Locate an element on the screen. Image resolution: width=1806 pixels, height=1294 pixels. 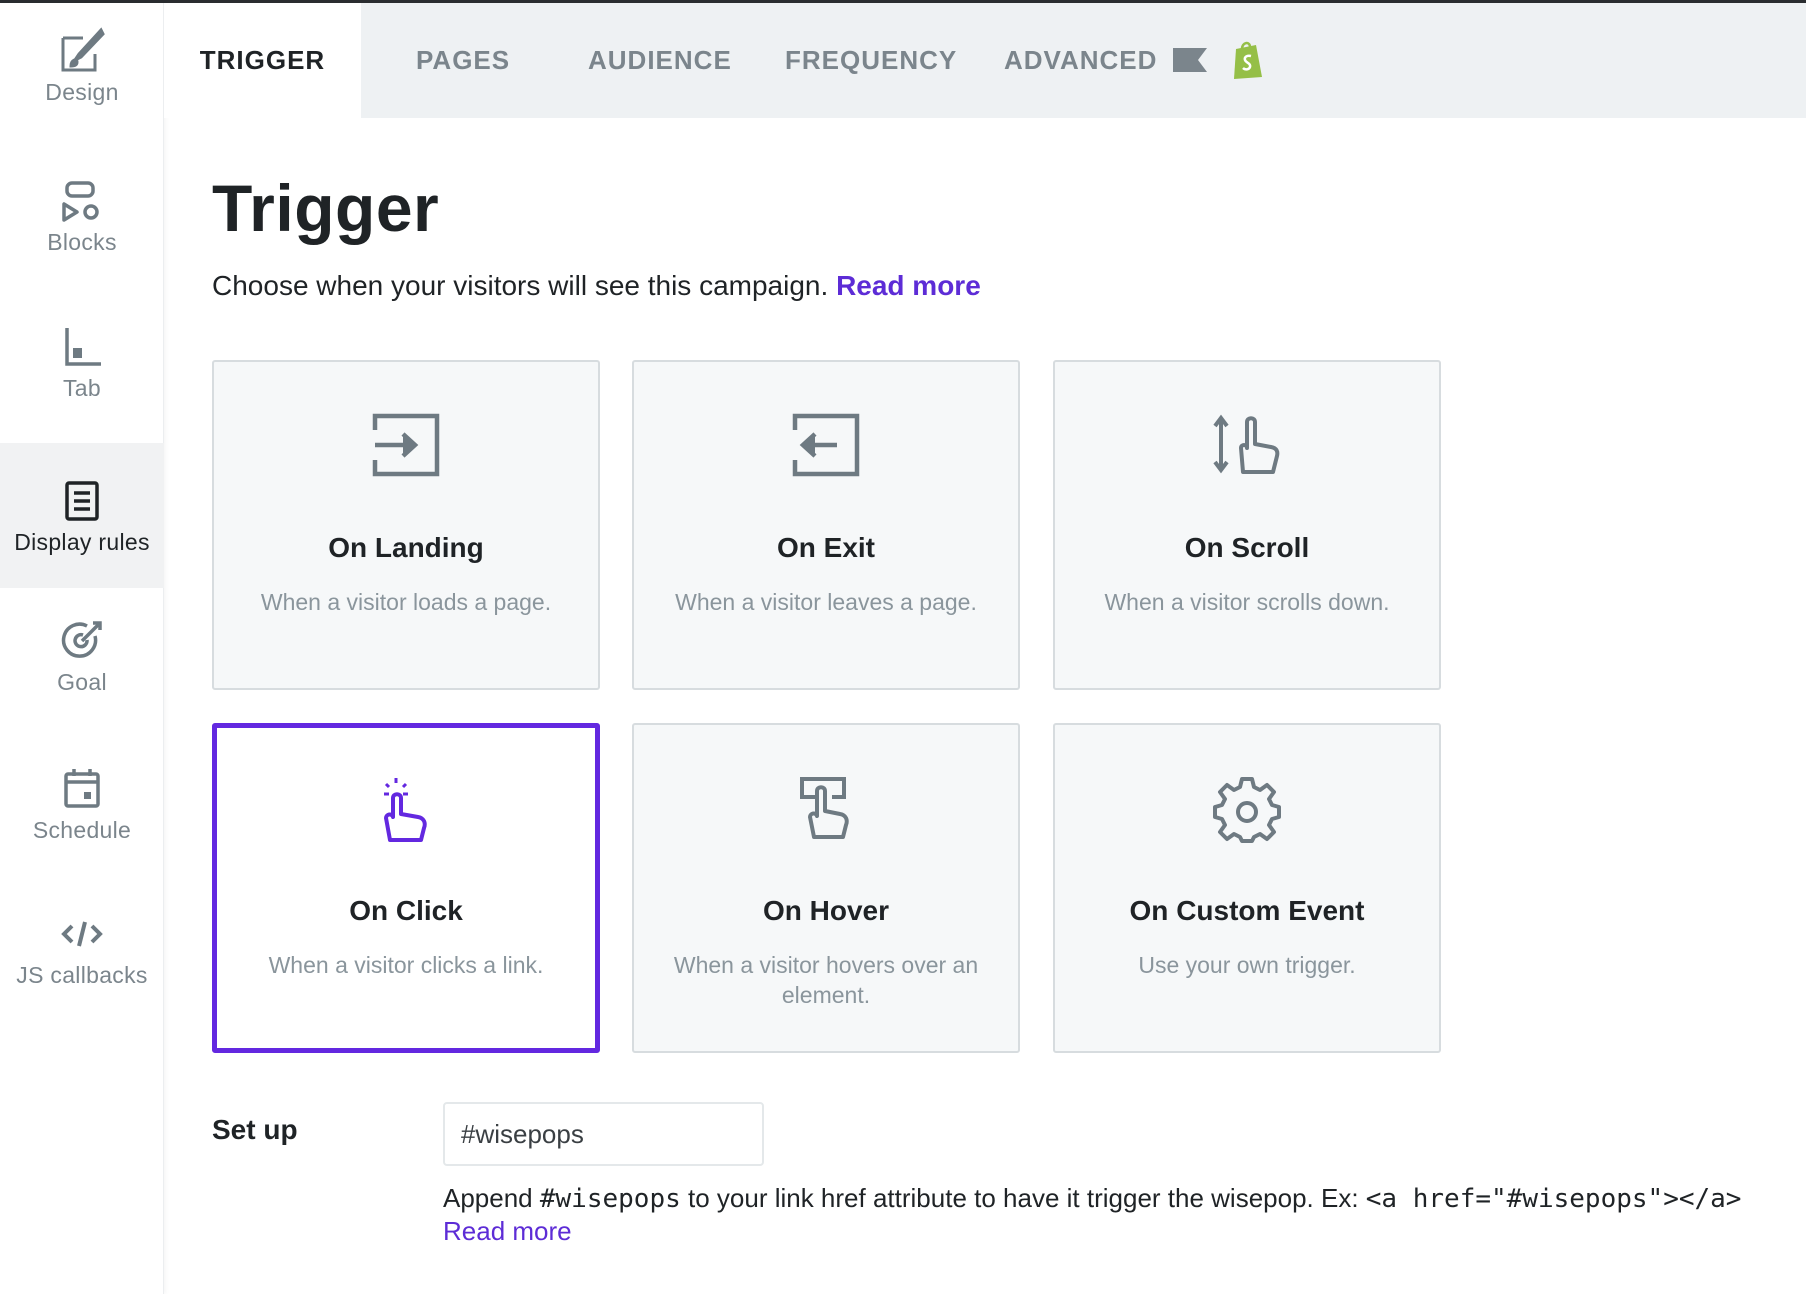
tab-audience: AUDIENCE is located at coordinates (660, 60).